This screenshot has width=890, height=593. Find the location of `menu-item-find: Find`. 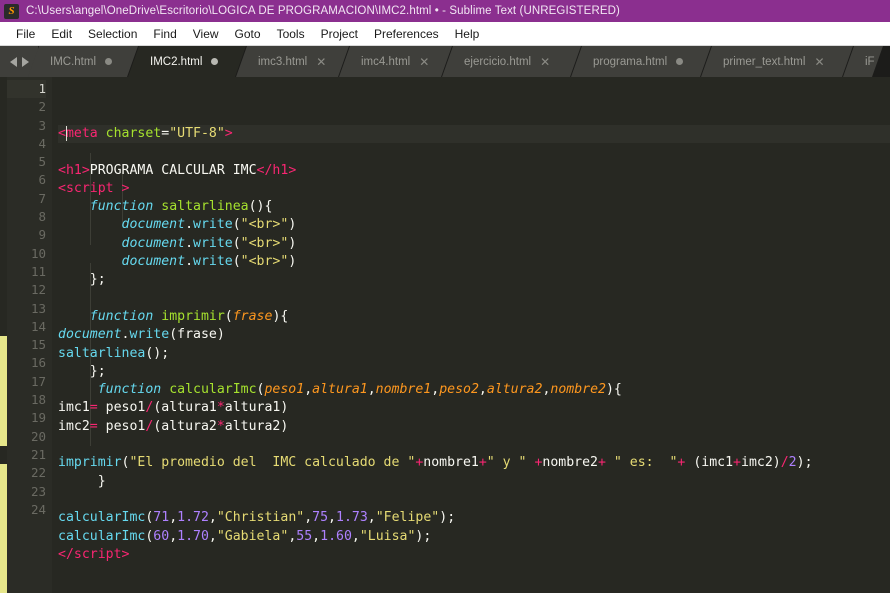

menu-item-find: Find is located at coordinates (164, 34).